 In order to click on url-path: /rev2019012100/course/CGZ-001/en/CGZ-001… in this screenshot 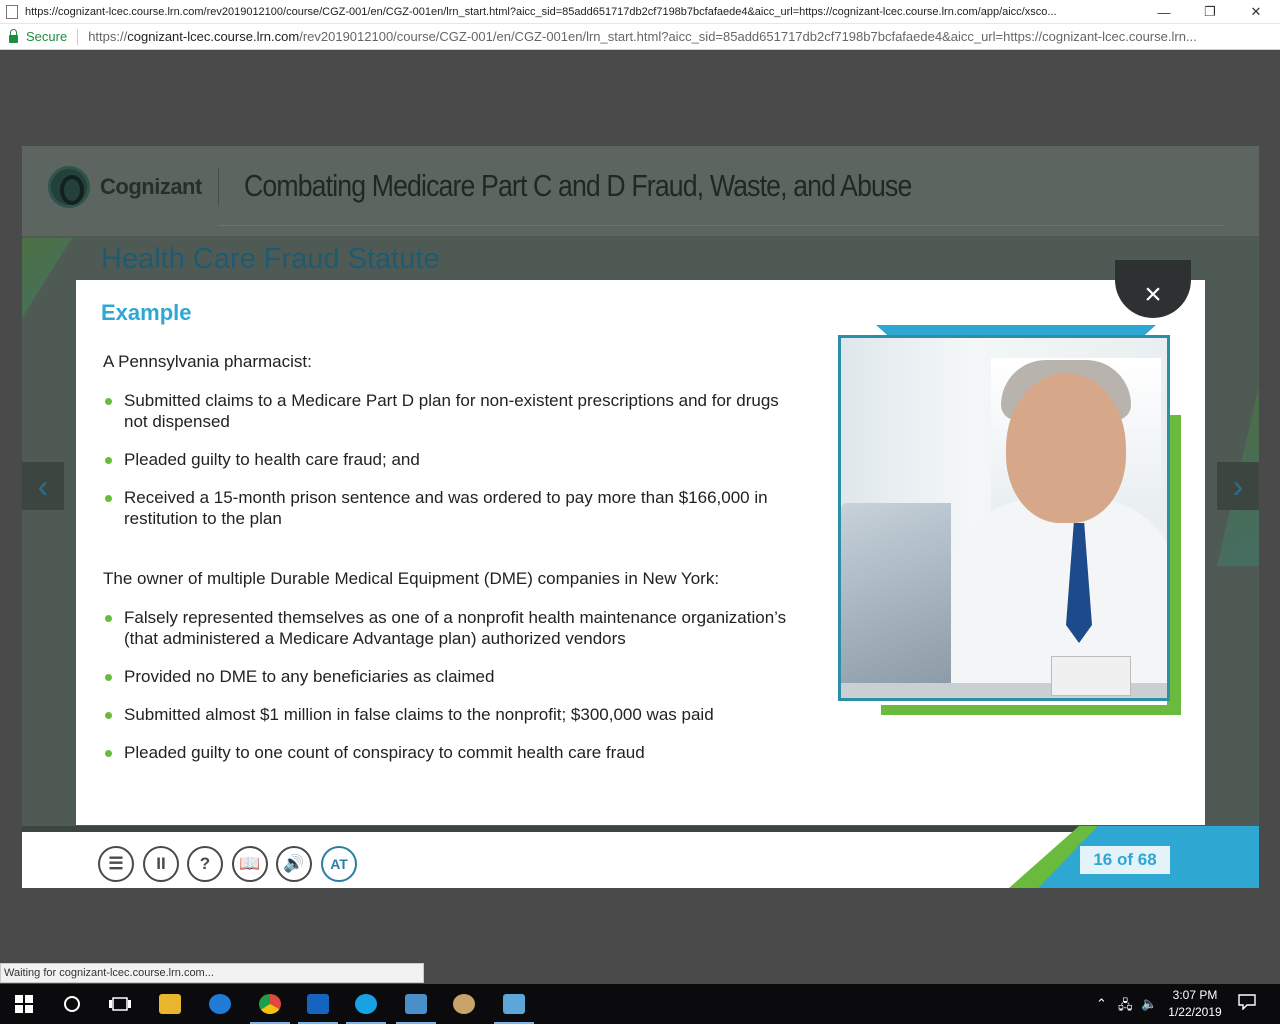, I will do `click(748, 36)`.